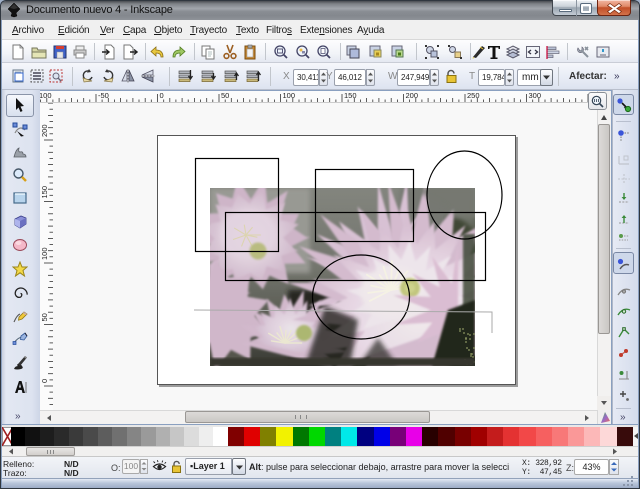 This screenshot has height=489, width=640. What do you see at coordinates (103, 95) in the screenshot?
I see `svg-text: -50` at bounding box center [103, 95].